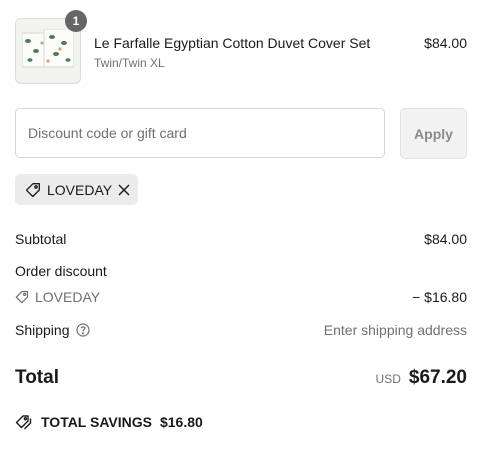 This screenshot has height=462, width=500. What do you see at coordinates (433, 133) in the screenshot?
I see `apply-button: Apply` at bounding box center [433, 133].